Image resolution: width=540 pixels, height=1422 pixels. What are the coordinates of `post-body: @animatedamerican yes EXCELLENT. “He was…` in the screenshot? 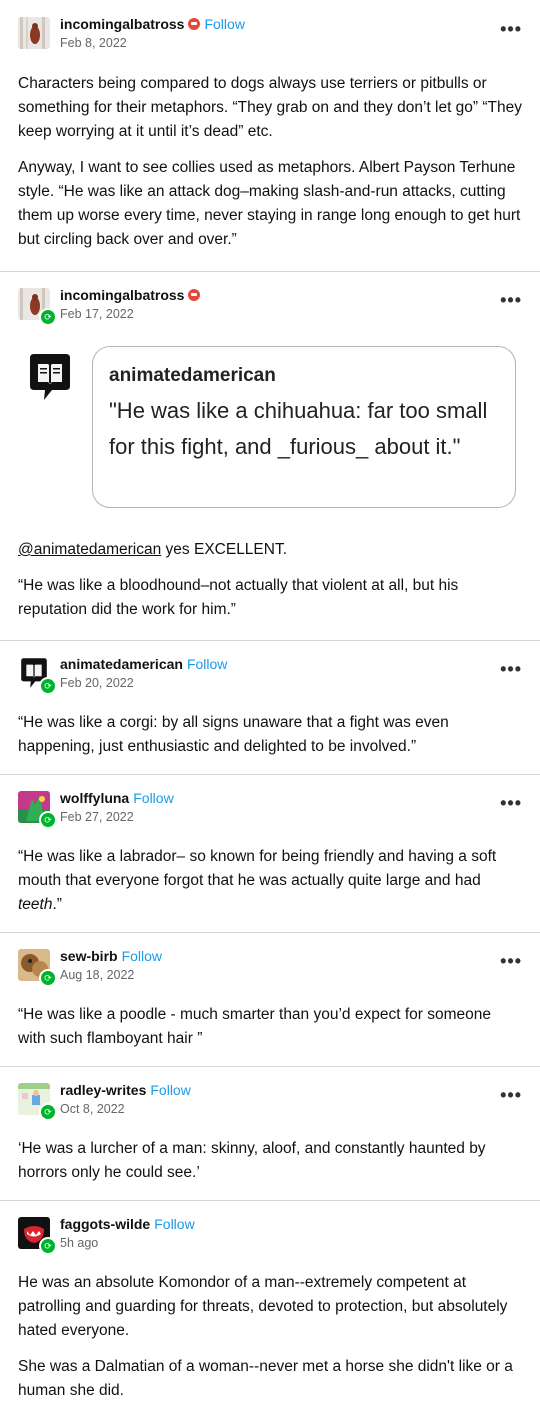 It's located at (270, 586).